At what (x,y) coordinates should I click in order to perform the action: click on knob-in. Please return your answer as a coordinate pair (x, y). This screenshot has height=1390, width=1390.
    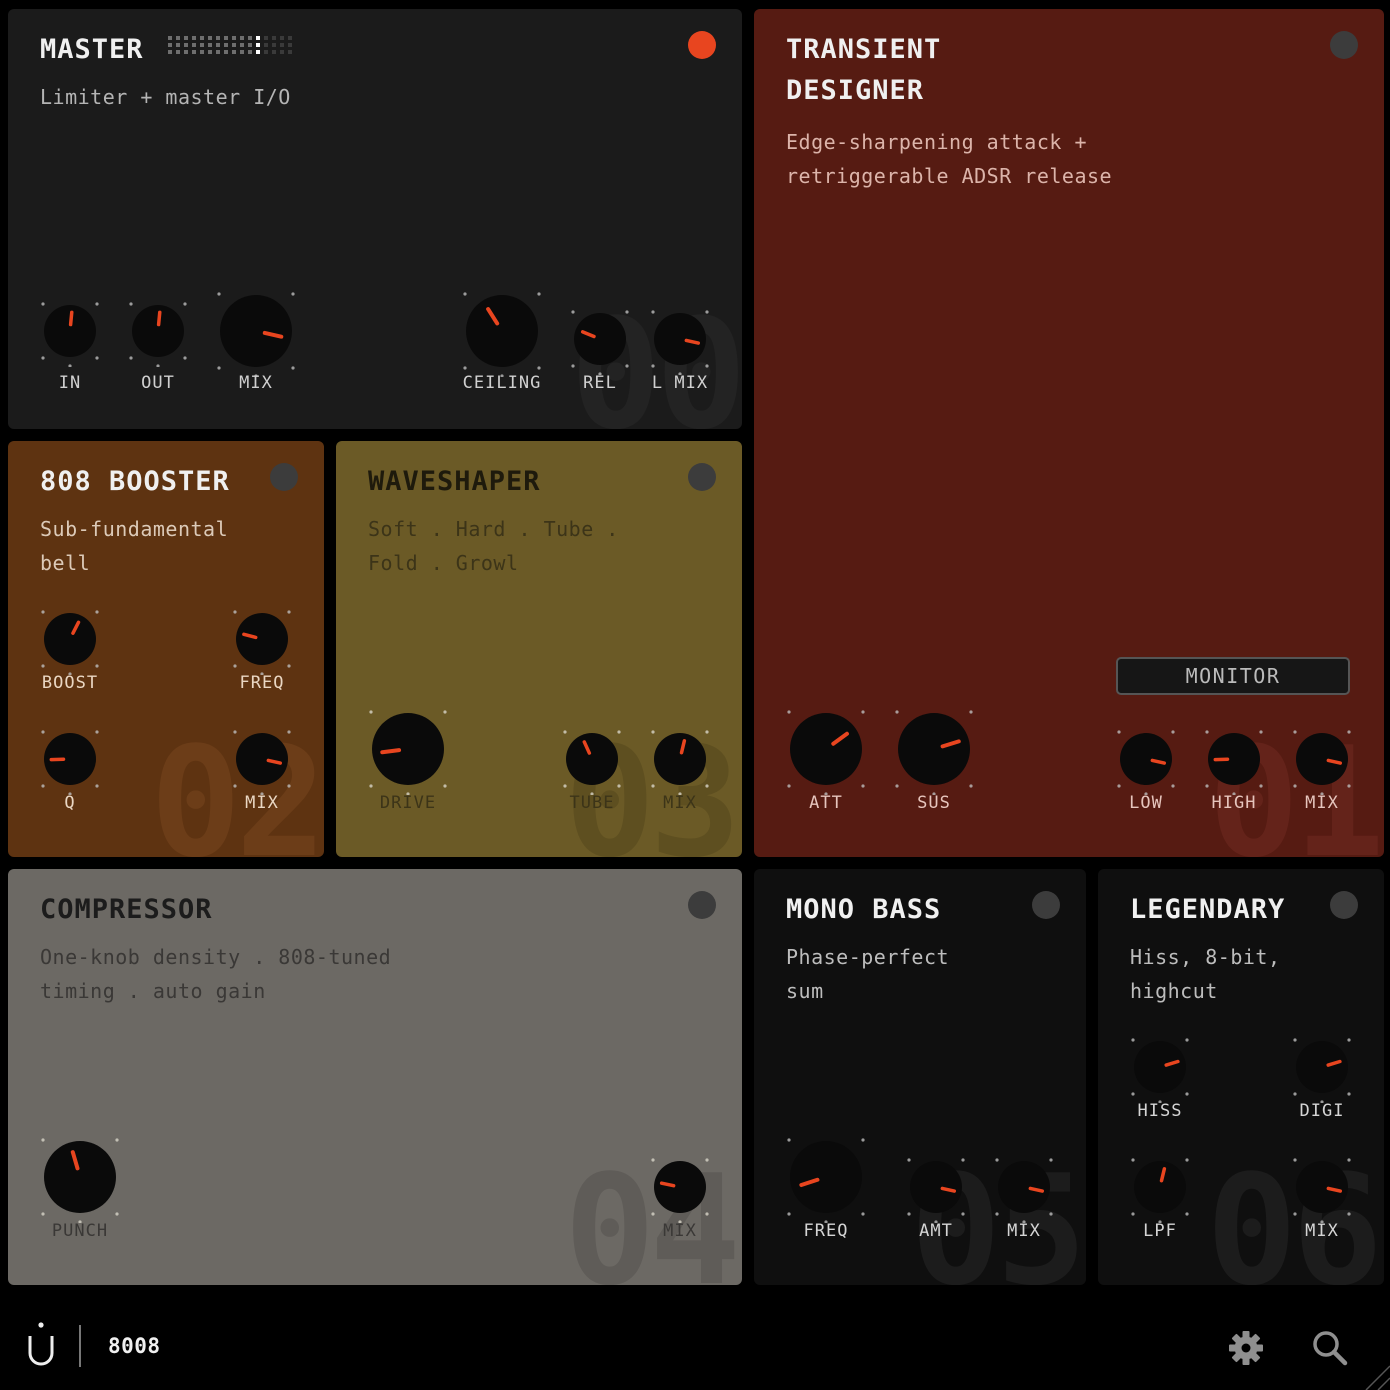
    Looking at the image, I should click on (70, 331).